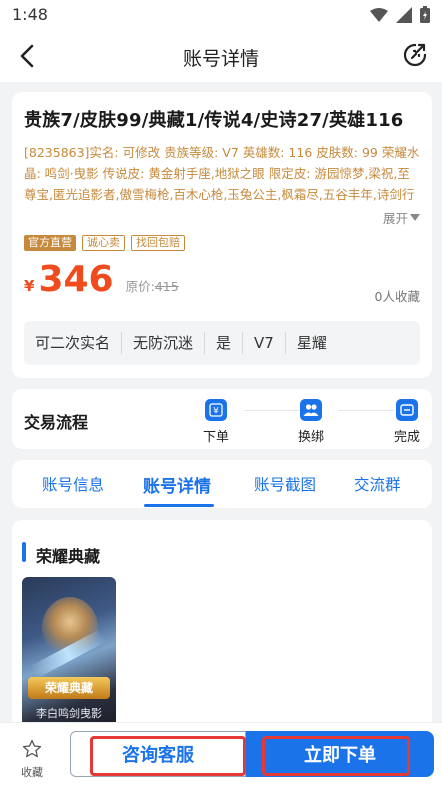 Image resolution: width=442 pixels, height=787 pixels. What do you see at coordinates (407, 422) in the screenshot?
I see `flow-step-complete: 完成` at bounding box center [407, 422].